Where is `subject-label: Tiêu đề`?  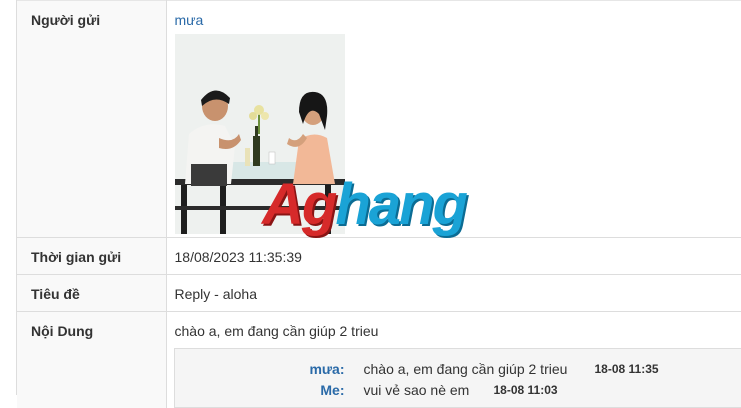 subject-label: Tiêu đề is located at coordinates (91, 293).